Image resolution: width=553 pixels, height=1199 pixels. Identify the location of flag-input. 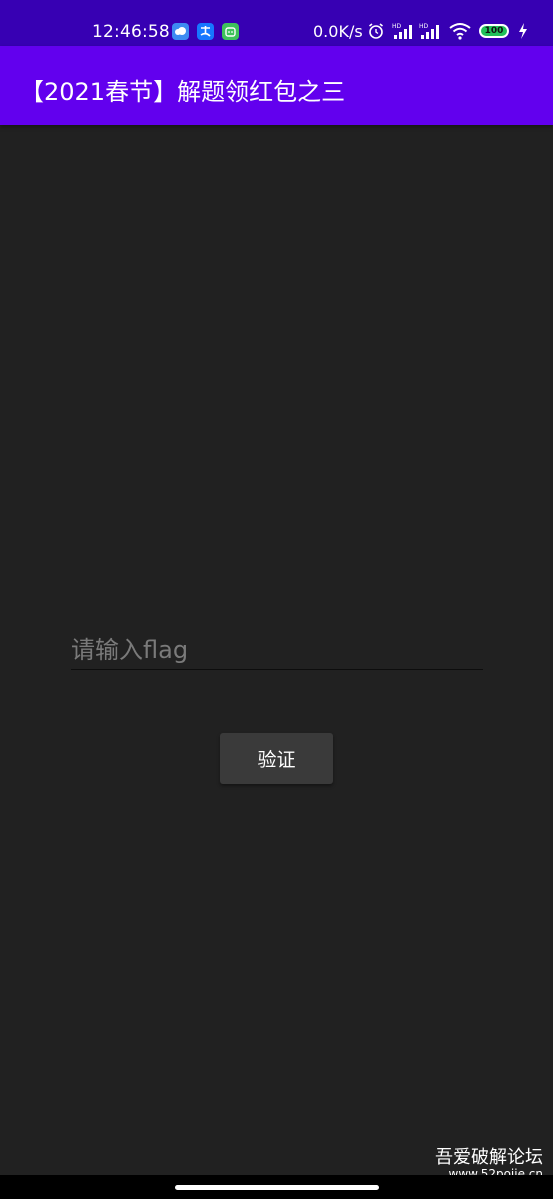
(277, 650).